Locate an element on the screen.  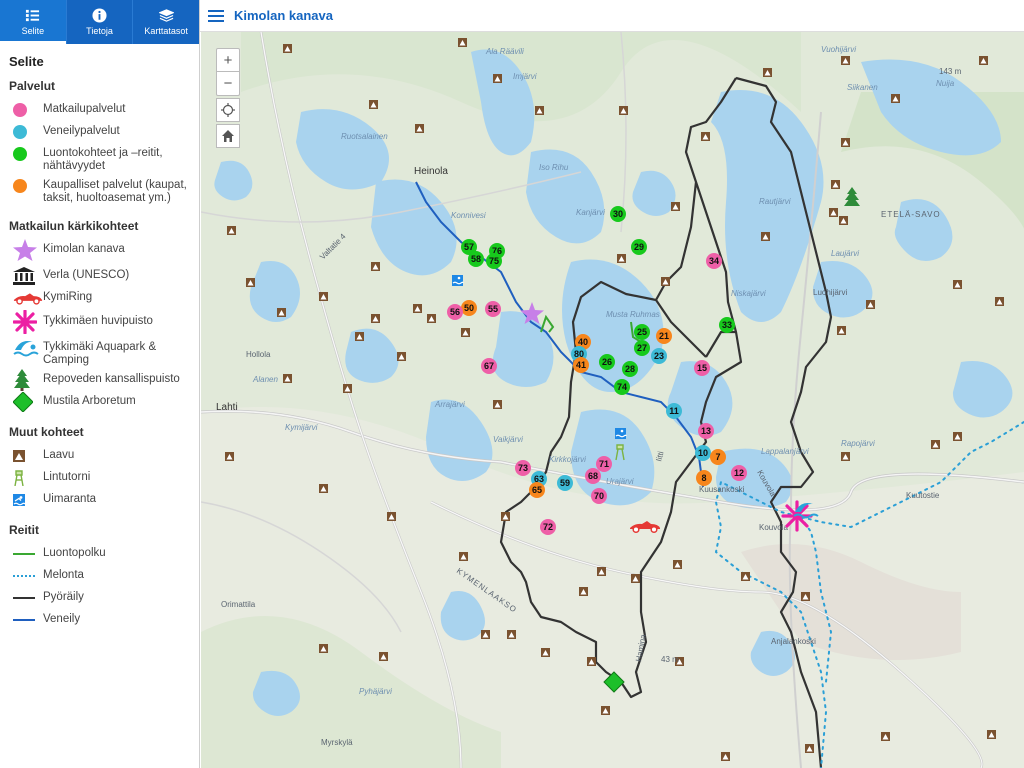
service-marker: 50 is located at coordinates (469, 308).